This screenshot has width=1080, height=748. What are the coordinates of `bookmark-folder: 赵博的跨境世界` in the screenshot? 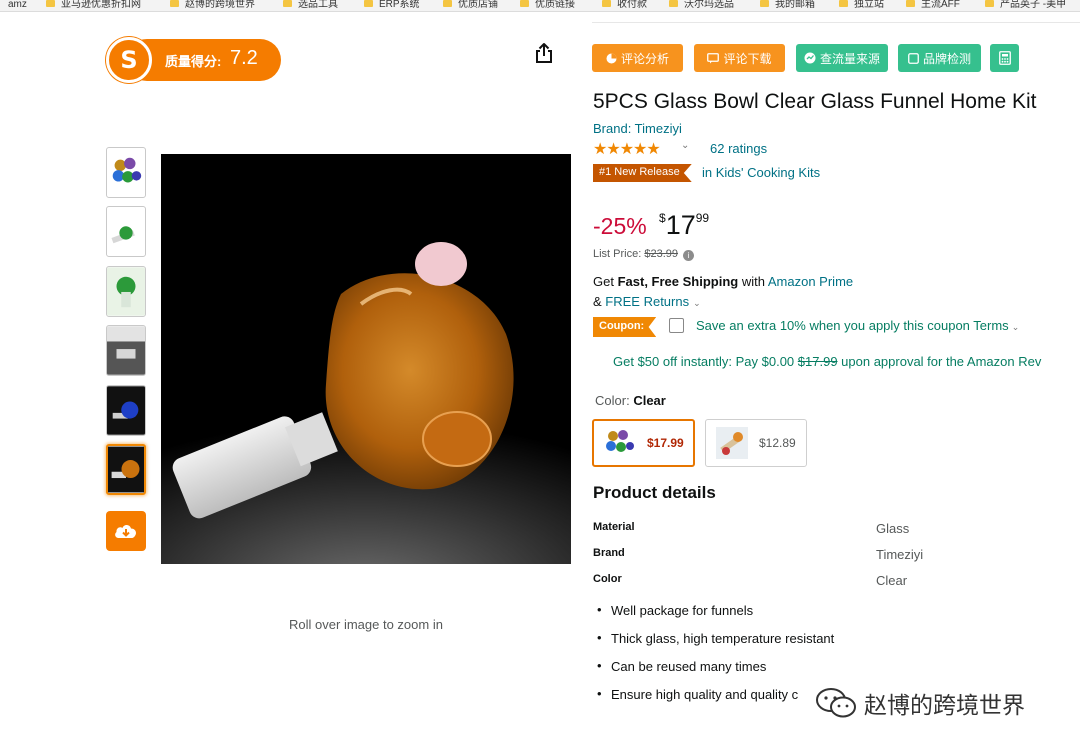 It's located at (212, 5).